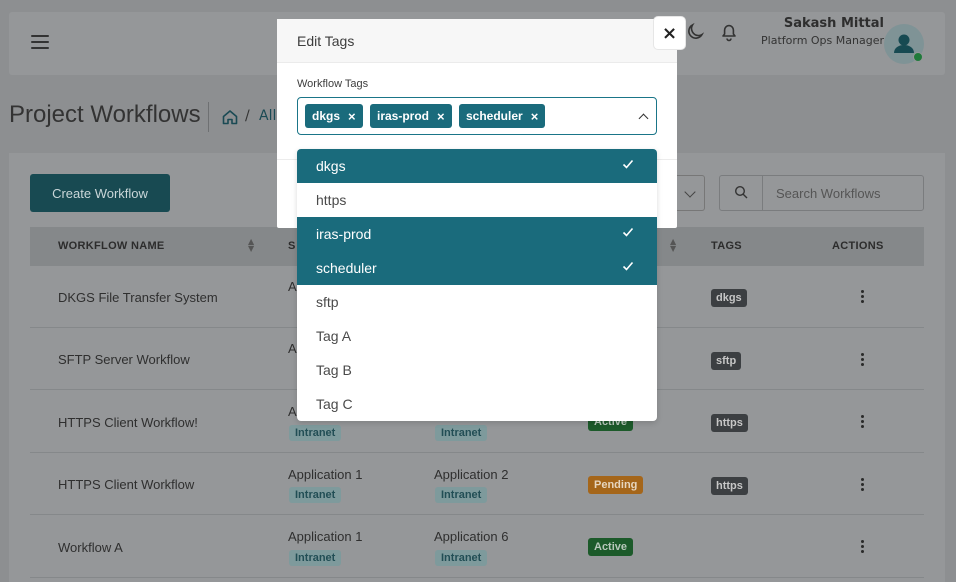 This screenshot has width=956, height=582. What do you see at coordinates (327, 302) in the screenshot?
I see `option-label: sftp` at bounding box center [327, 302].